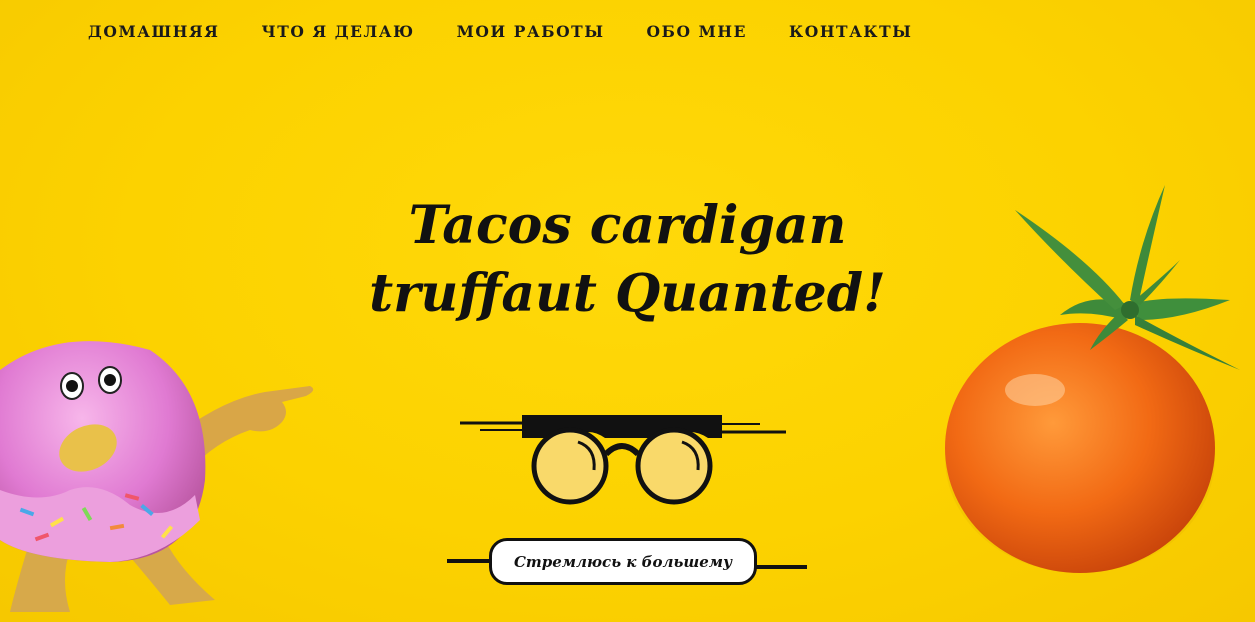 This screenshot has height=622, width=1255. I want to click on tomato-icon, so click(1092, 379).